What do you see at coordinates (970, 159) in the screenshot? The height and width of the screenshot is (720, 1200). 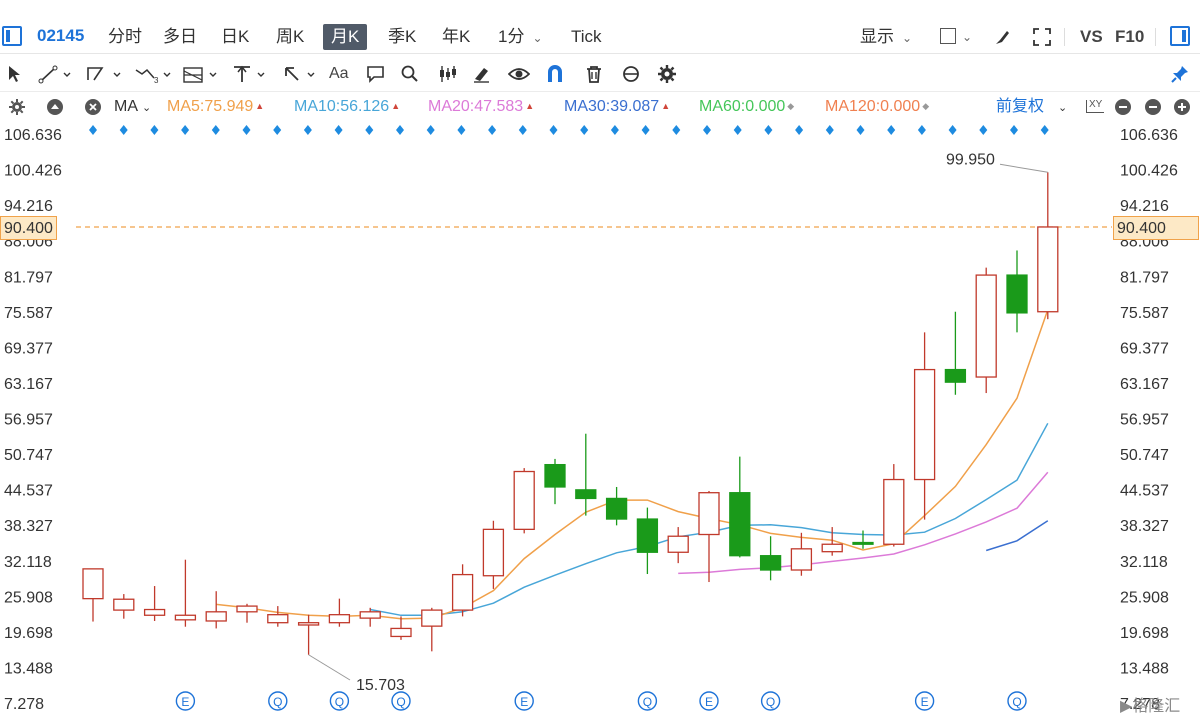 I see `max-price-label: 99.950` at bounding box center [970, 159].